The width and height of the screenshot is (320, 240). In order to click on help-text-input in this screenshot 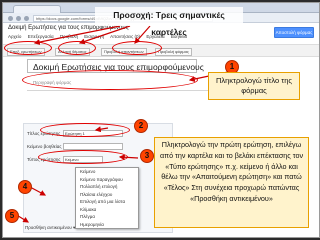, I will do `click(93, 146)`.